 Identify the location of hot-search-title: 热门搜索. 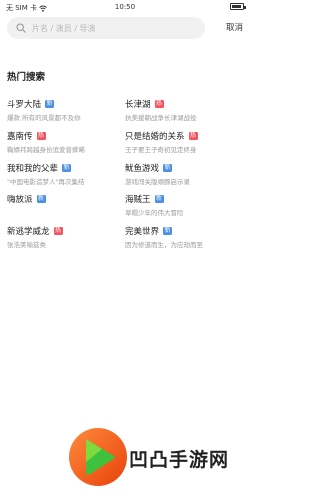
(26, 77).